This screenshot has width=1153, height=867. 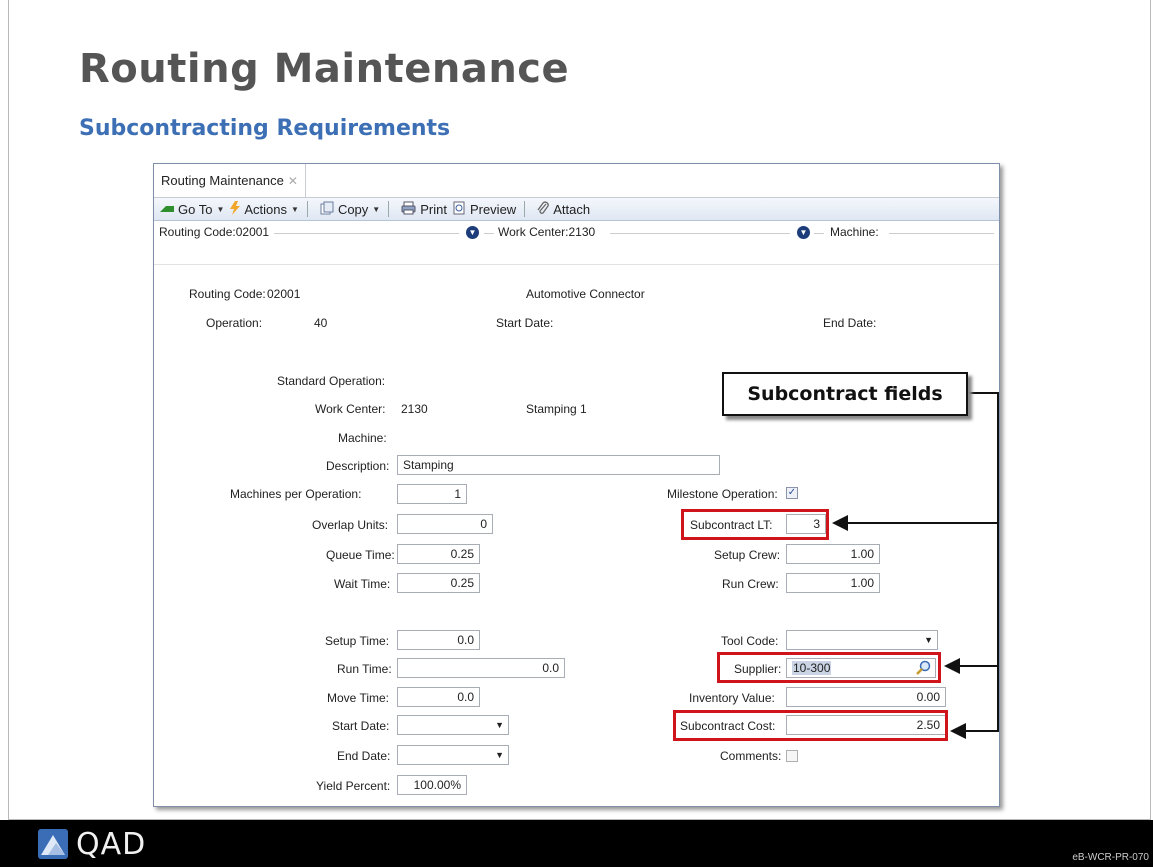 What do you see at coordinates (408, 209) in the screenshot?
I see `printer-icon` at bounding box center [408, 209].